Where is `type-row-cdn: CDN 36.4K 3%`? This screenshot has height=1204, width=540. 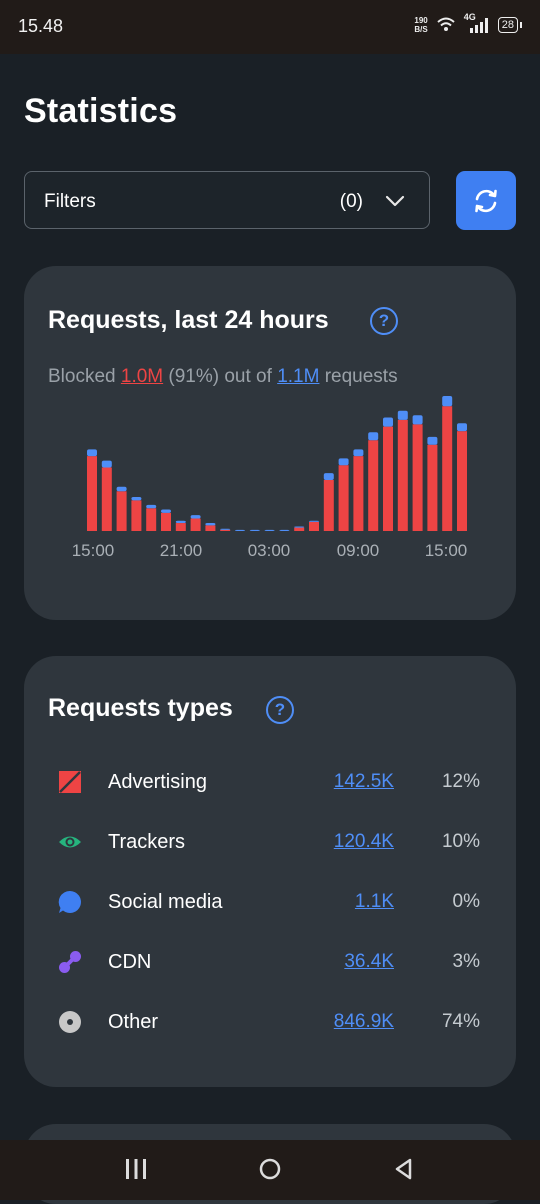
type-row-cdn: CDN 36.4K 3% is located at coordinates (270, 962).